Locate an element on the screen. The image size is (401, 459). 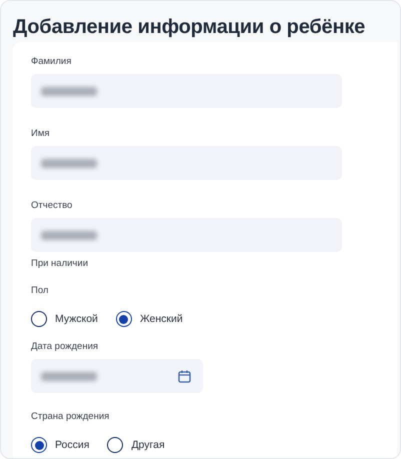
field-label: Пол is located at coordinates (40, 290).